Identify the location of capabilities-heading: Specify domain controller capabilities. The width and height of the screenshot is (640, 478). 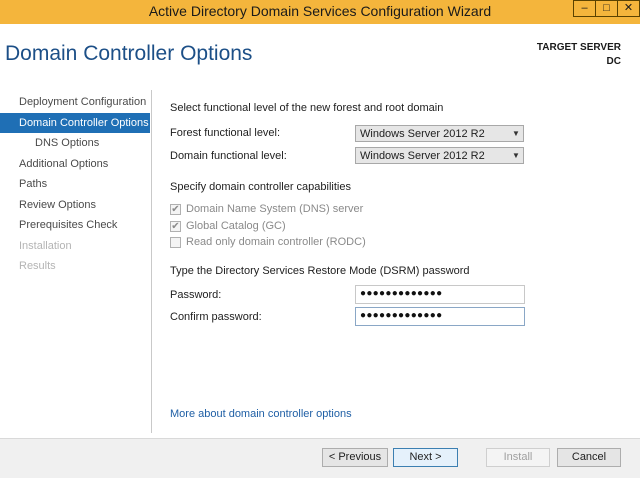
(260, 187).